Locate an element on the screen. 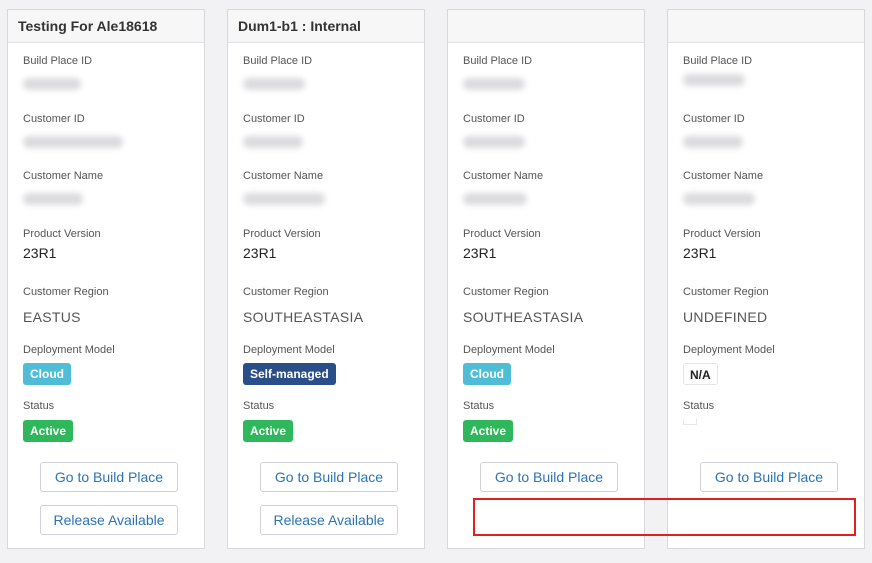 This screenshot has height=563, width=872. status-badge-empty is located at coordinates (690, 422).